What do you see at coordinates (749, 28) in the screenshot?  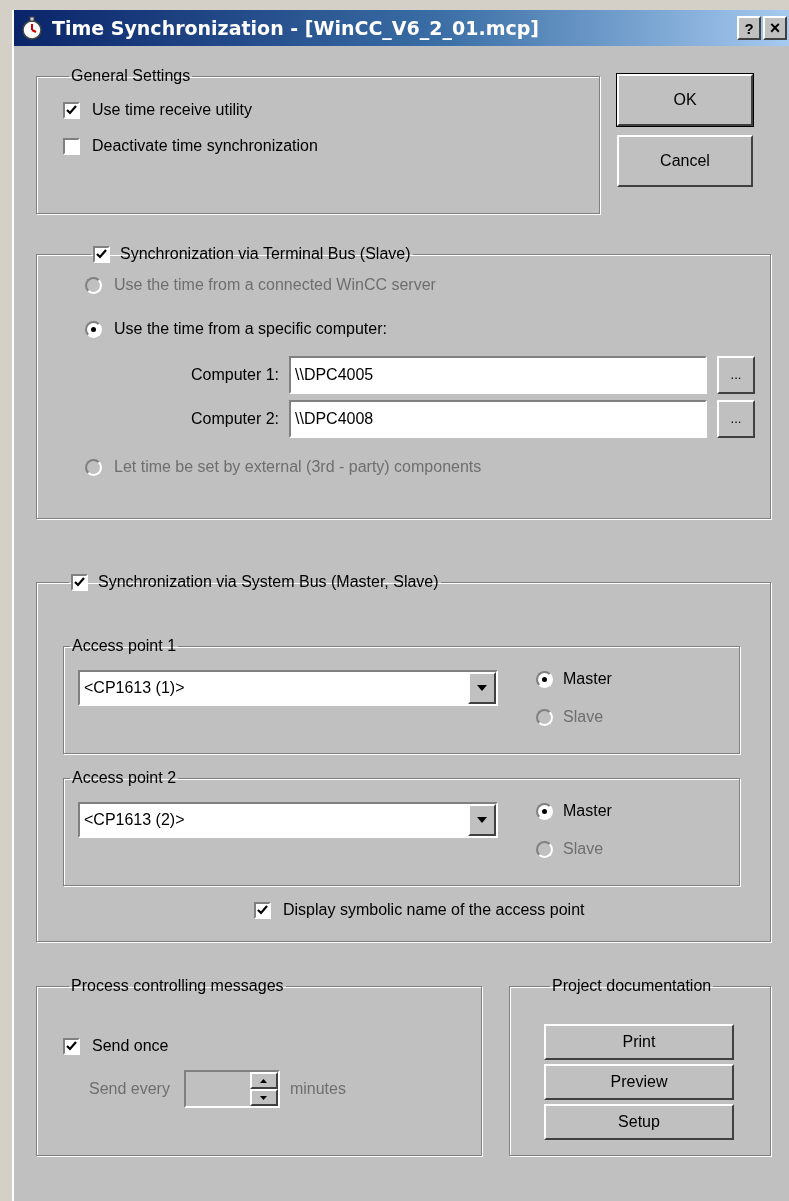 I see `help-button: ?` at bounding box center [749, 28].